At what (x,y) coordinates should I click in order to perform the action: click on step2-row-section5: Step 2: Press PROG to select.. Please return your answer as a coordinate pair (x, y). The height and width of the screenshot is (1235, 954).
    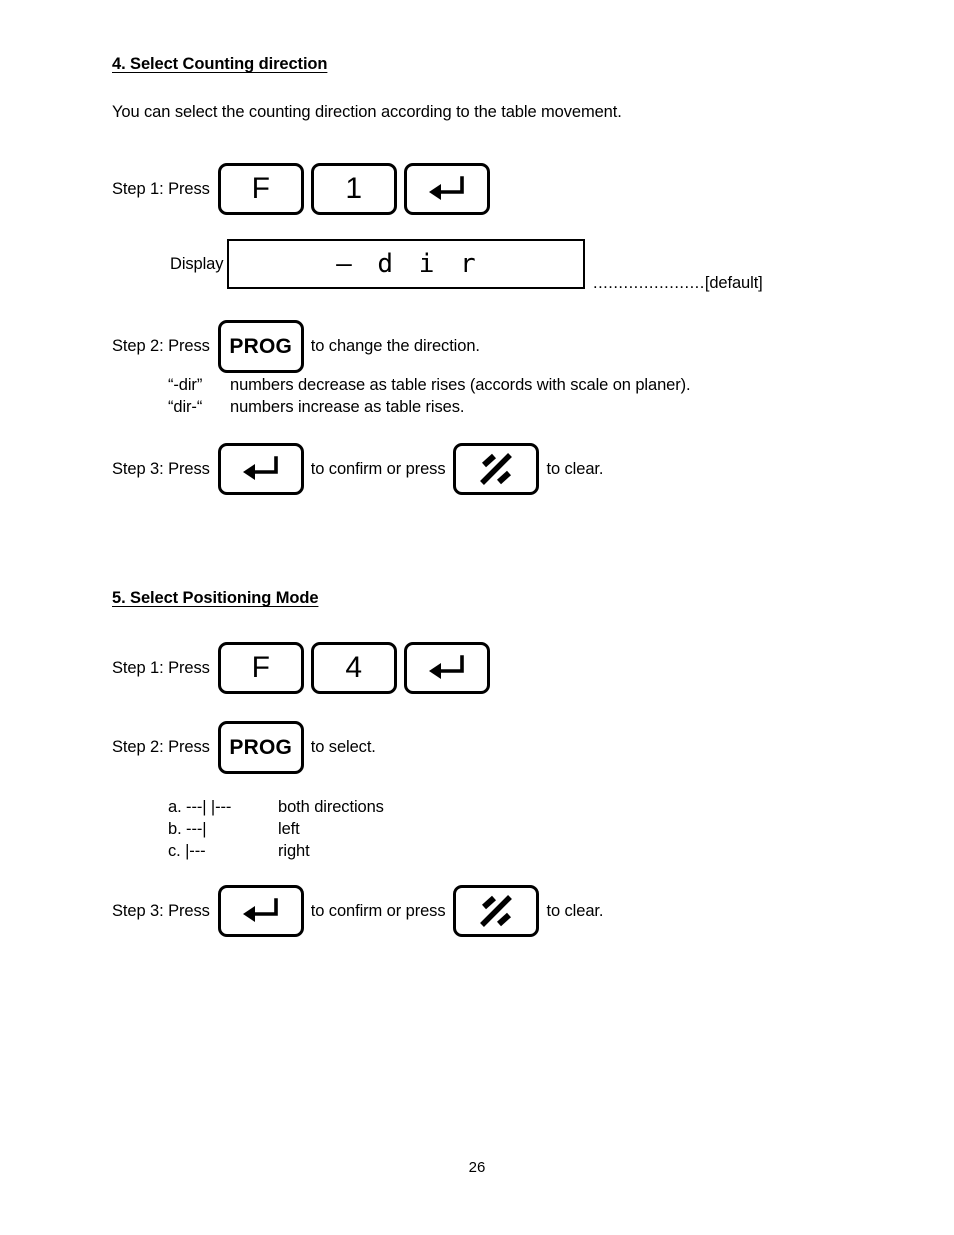
    Looking at the image, I should click on (244, 747).